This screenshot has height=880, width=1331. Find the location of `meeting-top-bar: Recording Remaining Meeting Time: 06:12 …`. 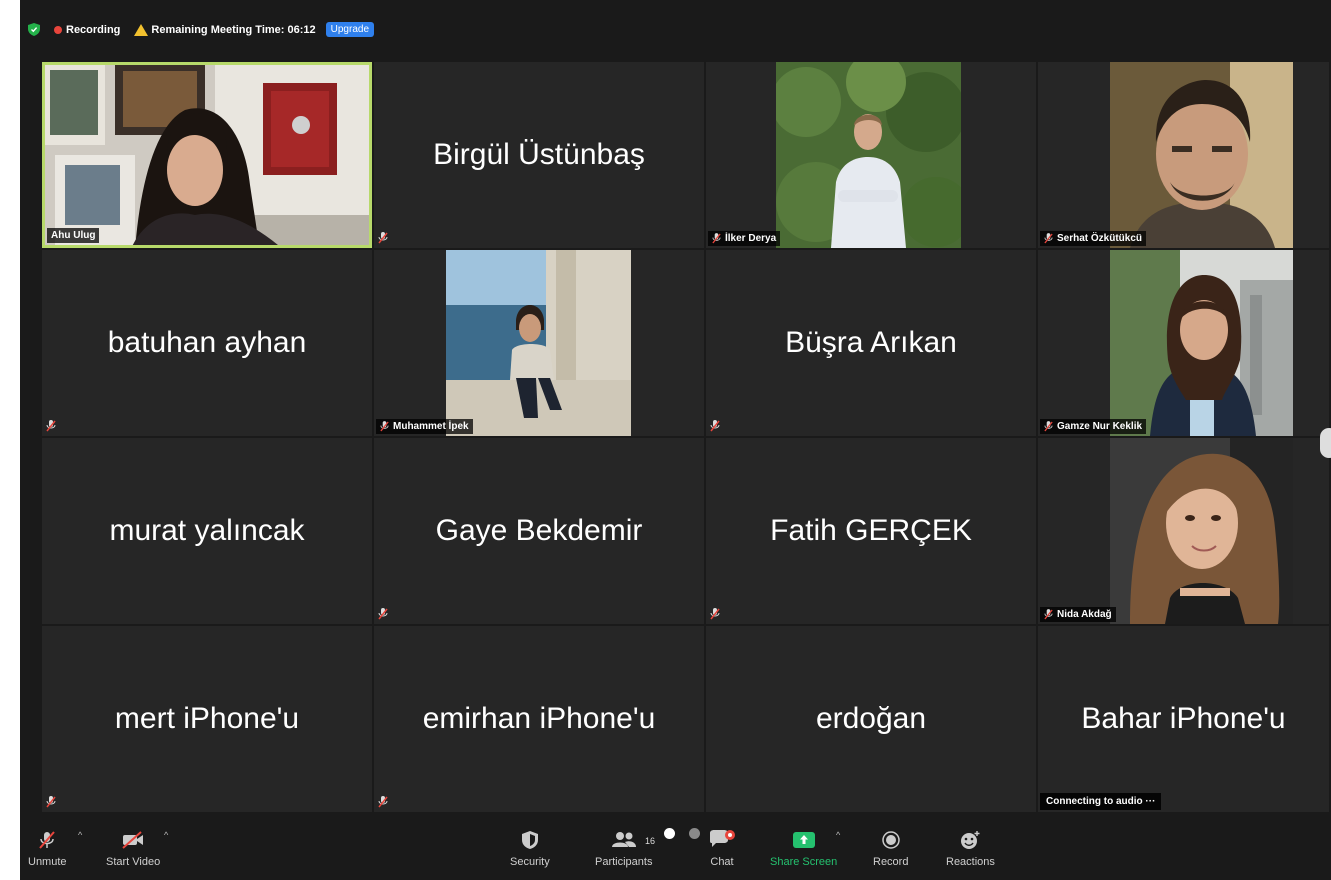

meeting-top-bar: Recording Remaining Meeting Time: 06:12 … is located at coordinates (675, 30).